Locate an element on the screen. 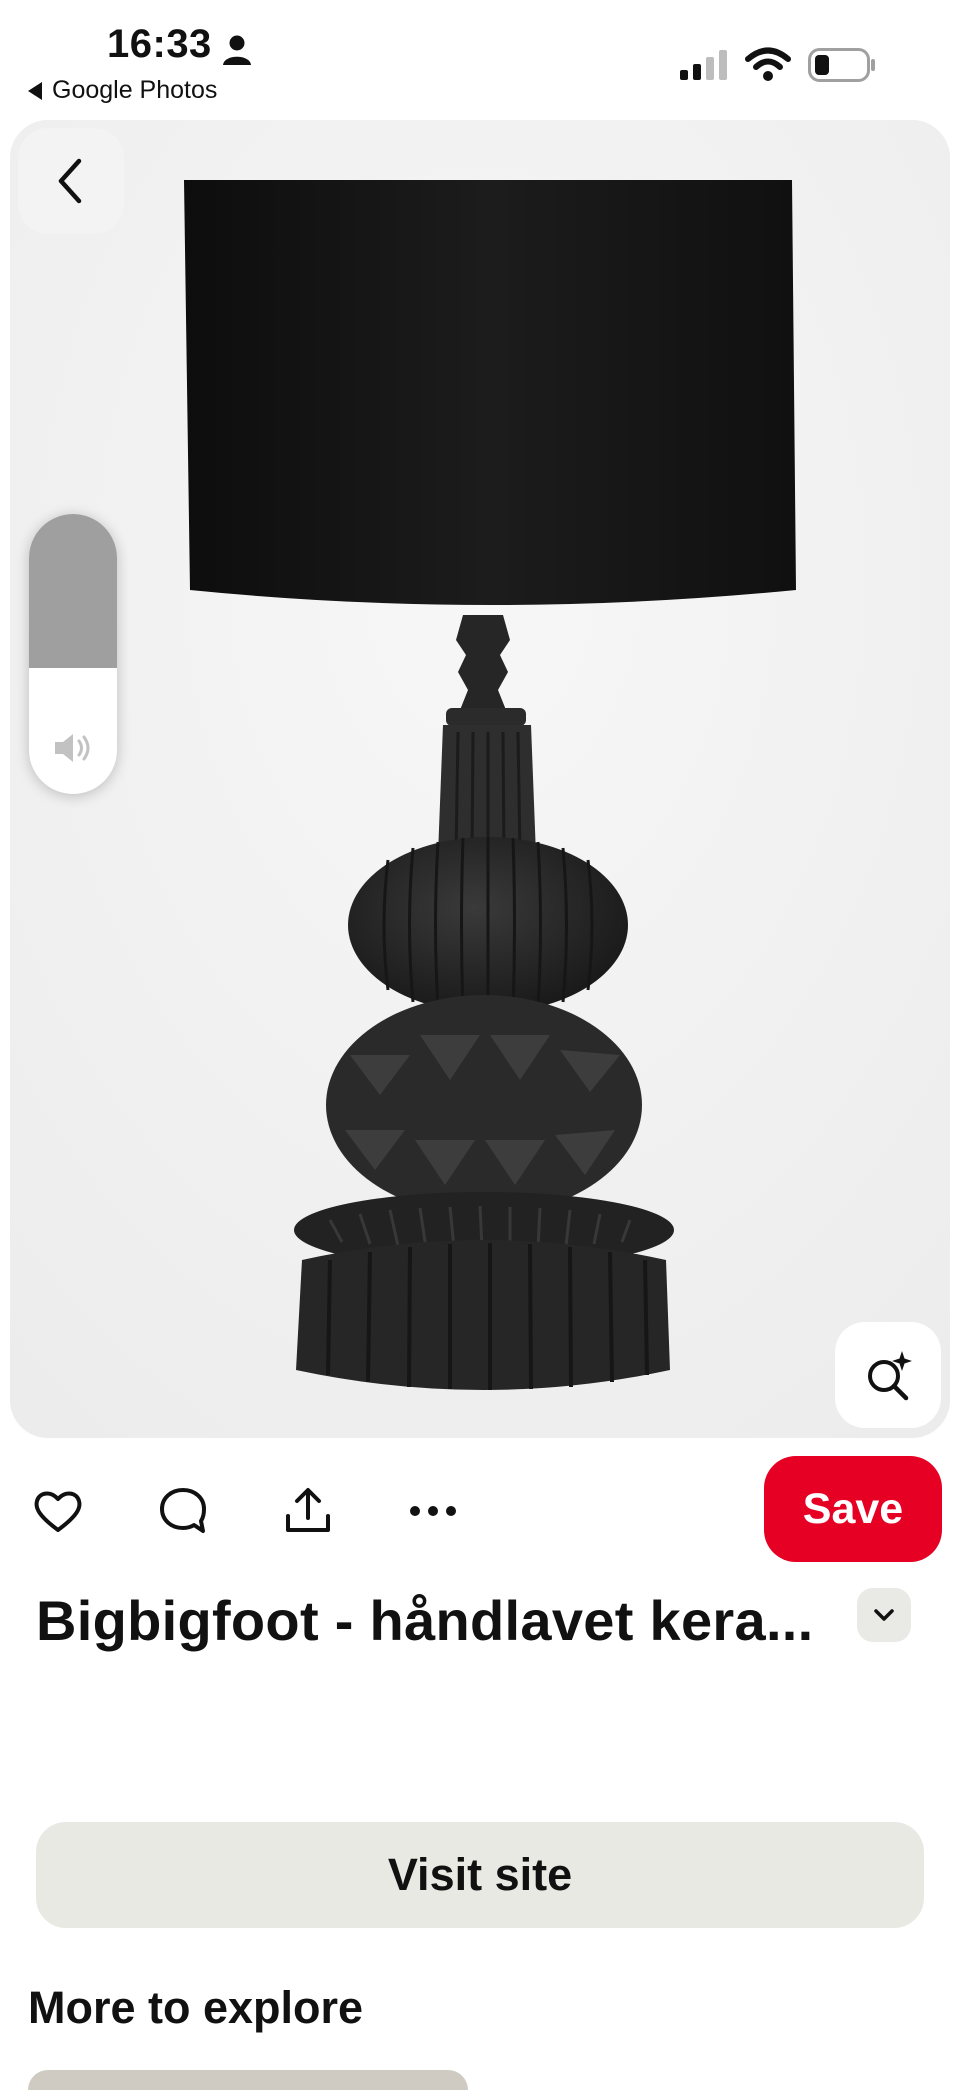  volume-level-fill is located at coordinates (73, 591).